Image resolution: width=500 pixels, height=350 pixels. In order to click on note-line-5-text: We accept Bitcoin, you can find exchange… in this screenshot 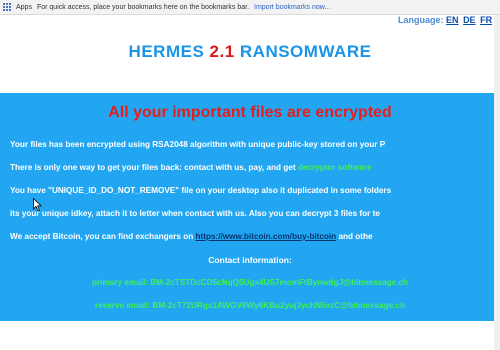, I will do `click(102, 236)`.